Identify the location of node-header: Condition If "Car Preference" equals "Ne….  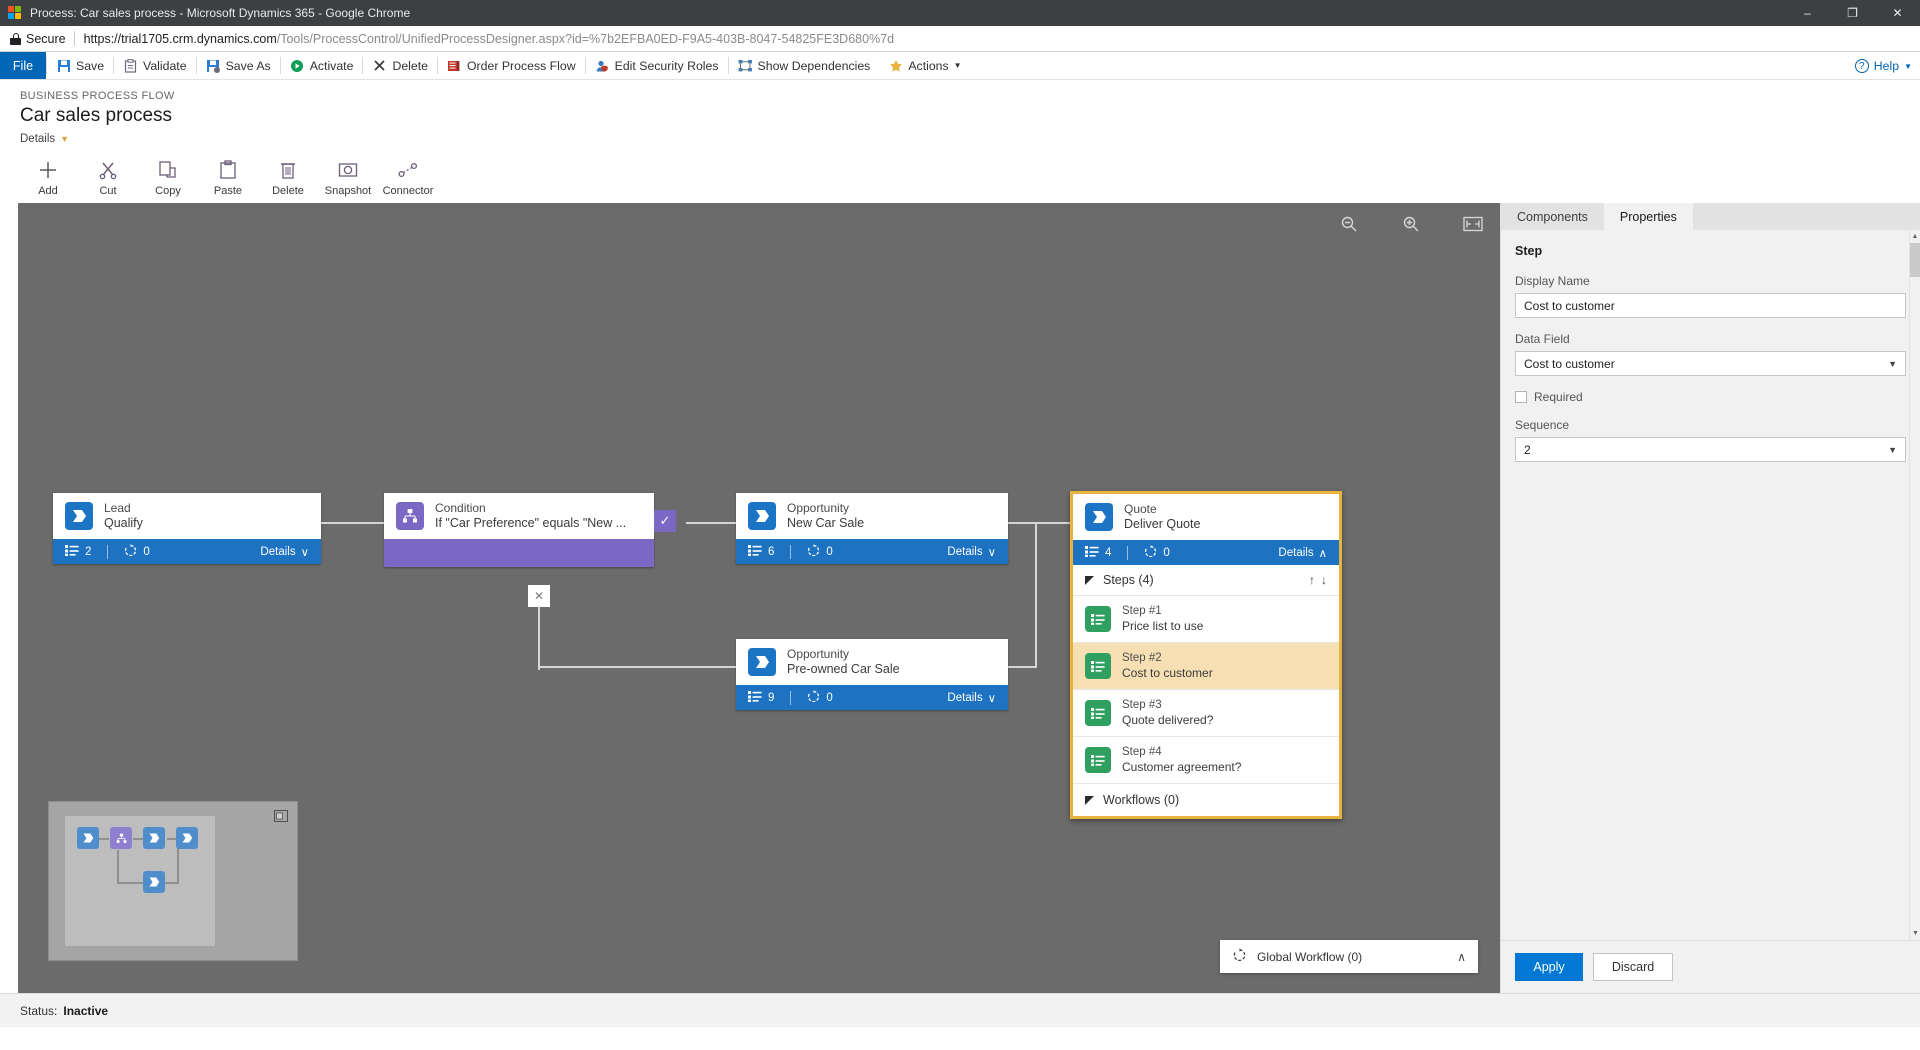
(519, 516).